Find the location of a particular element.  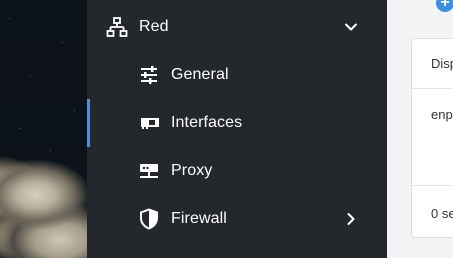

sliders-icon is located at coordinates (149, 75).